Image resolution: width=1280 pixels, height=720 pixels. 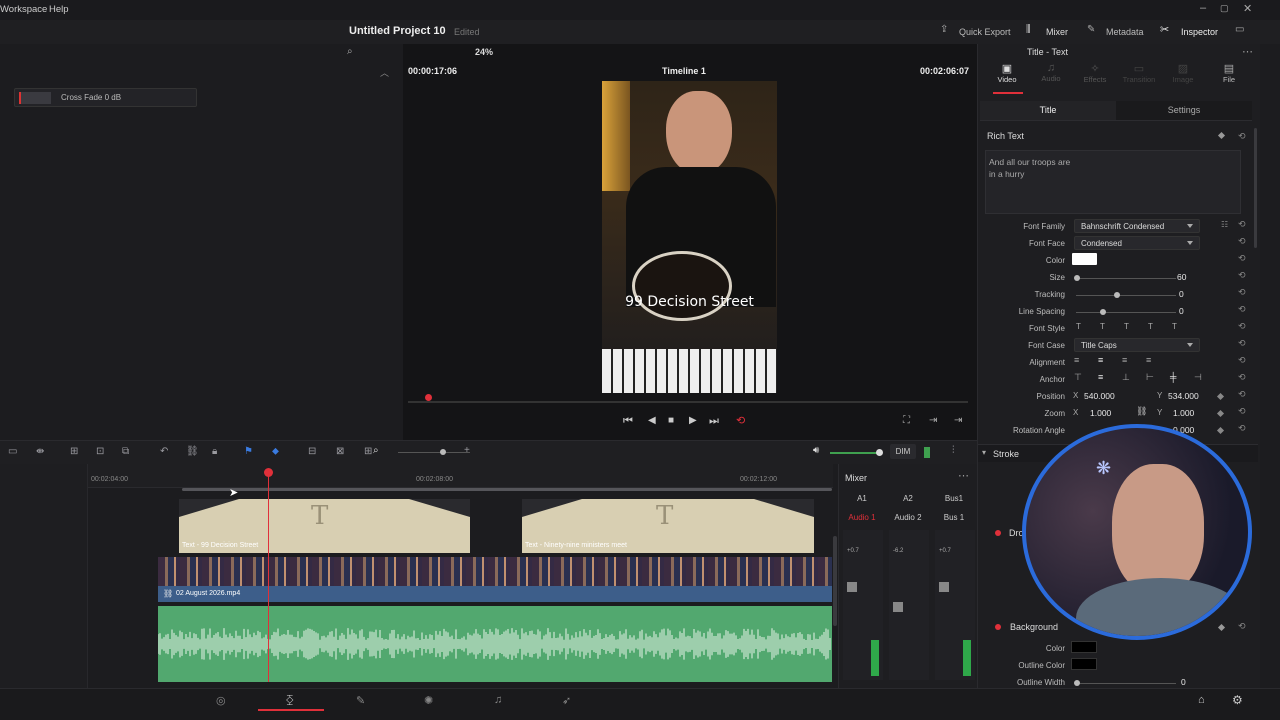 What do you see at coordinates (1091, 29) in the screenshot?
I see `metadata-icon: ✎` at bounding box center [1091, 29].